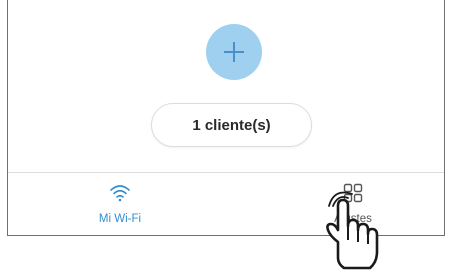  Describe the element at coordinates (120, 219) in the screenshot. I see `tab-mi-wifi-label: Mi Wi-Fi` at that location.